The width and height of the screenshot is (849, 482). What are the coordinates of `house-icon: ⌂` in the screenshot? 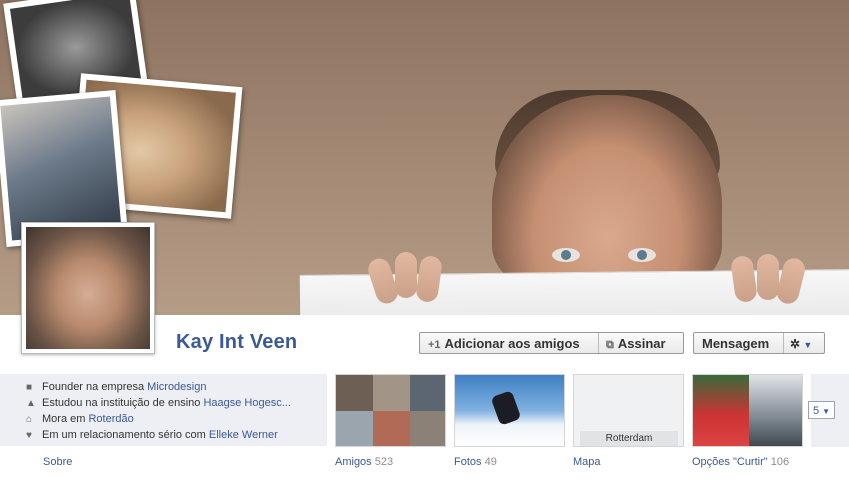 It's located at (29, 419).